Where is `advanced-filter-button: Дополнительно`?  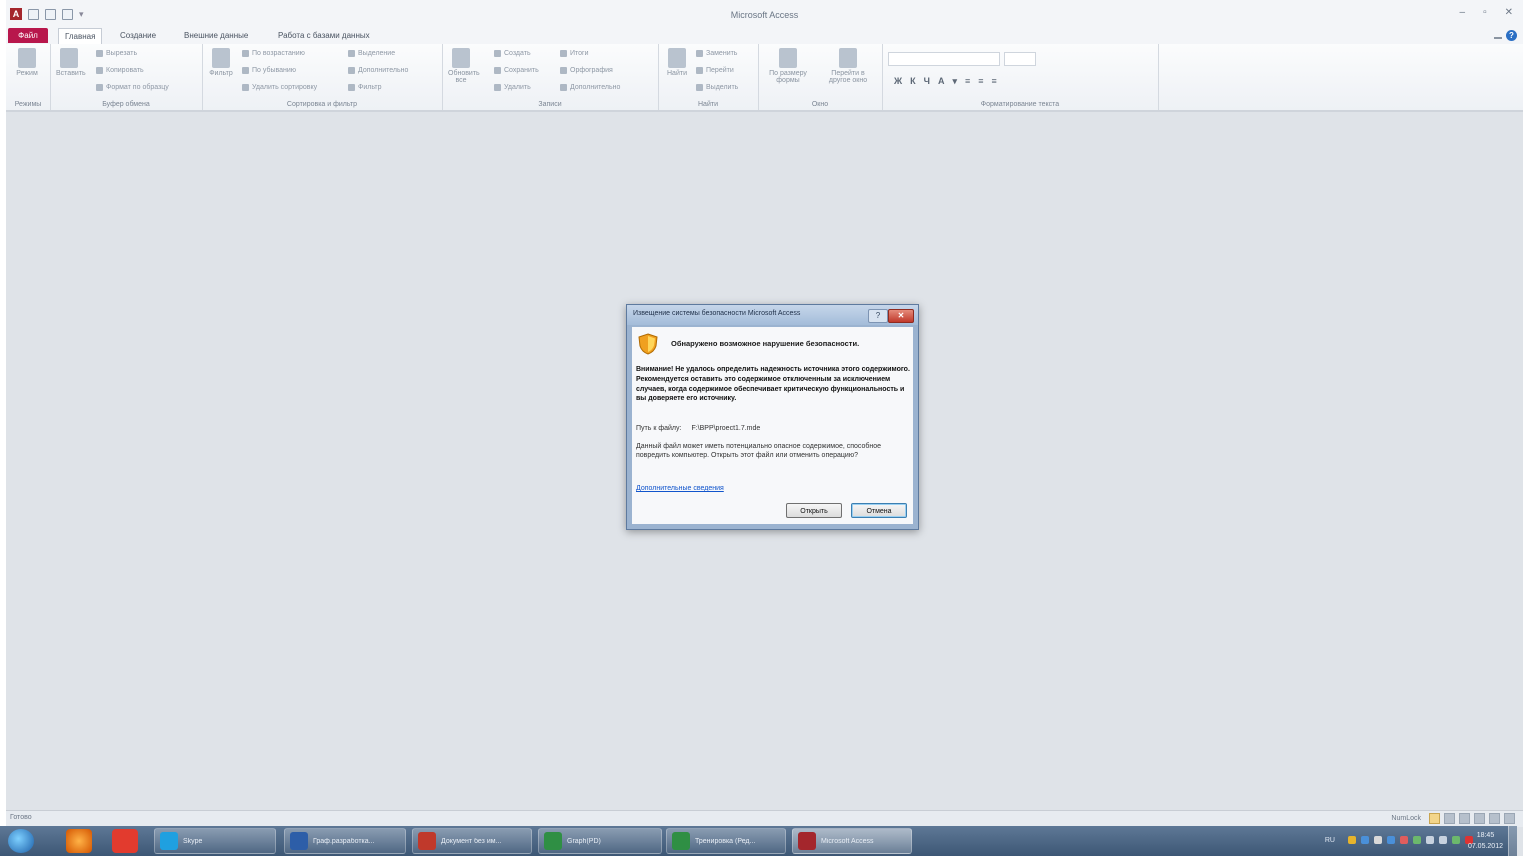
advanced-filter-button: Дополнительно is located at coordinates (378, 70).